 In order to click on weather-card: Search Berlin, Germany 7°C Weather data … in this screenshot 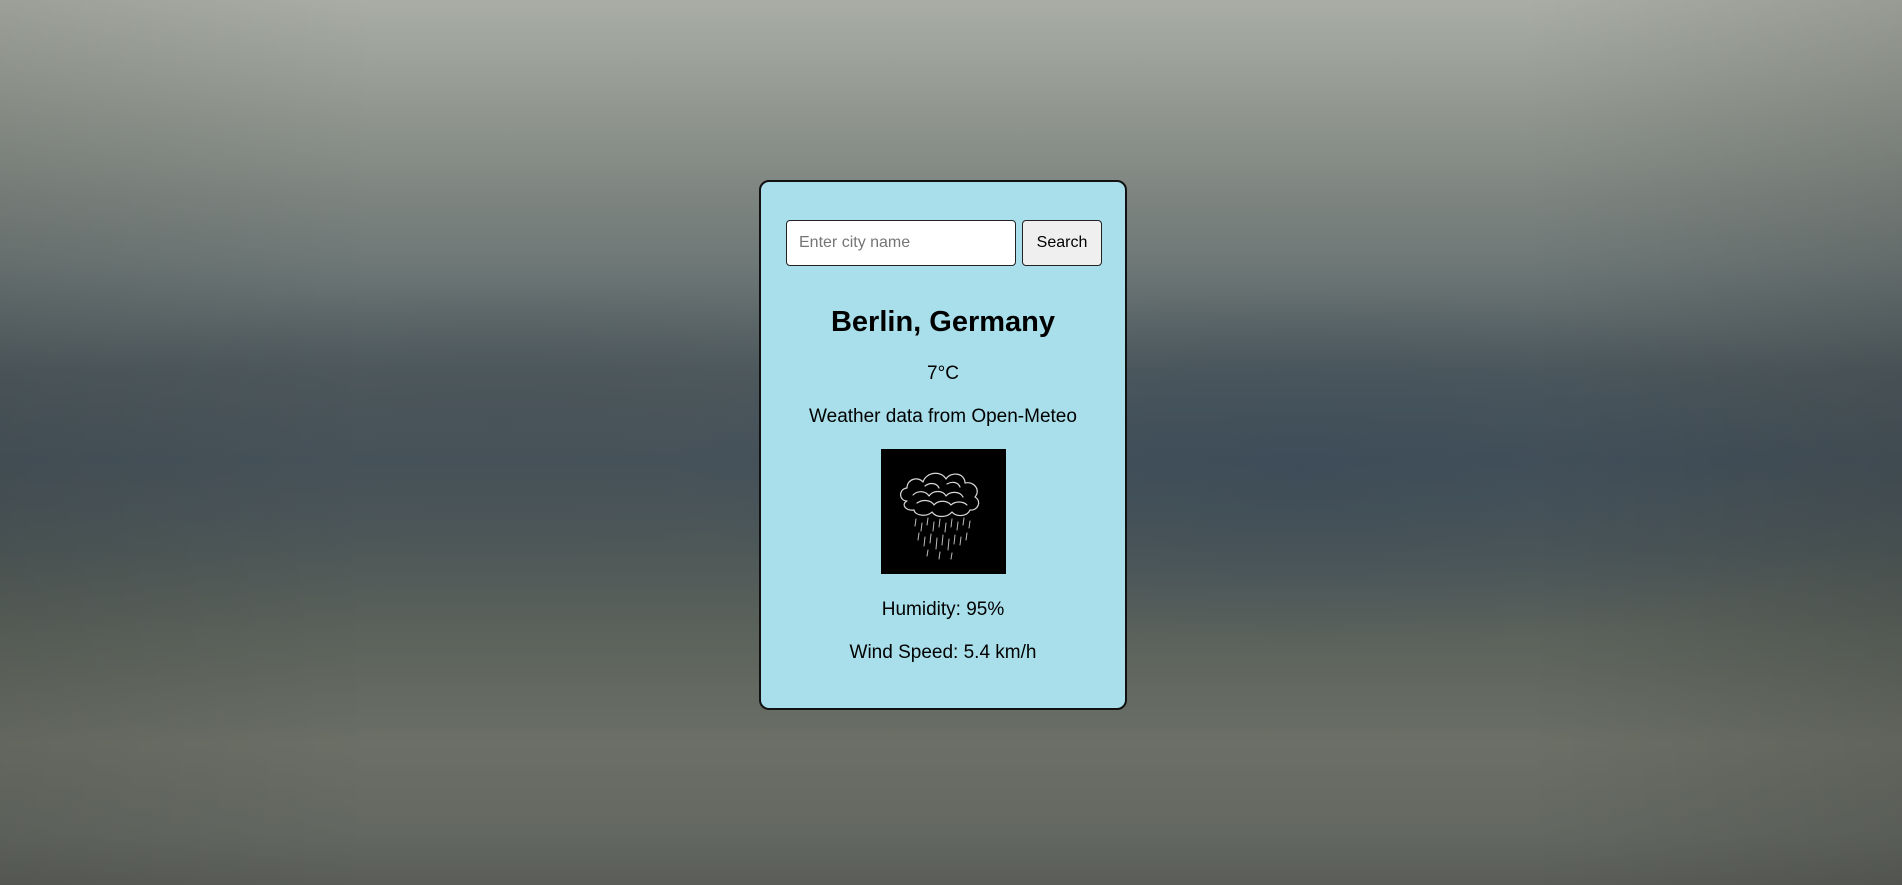, I will do `click(943, 445)`.